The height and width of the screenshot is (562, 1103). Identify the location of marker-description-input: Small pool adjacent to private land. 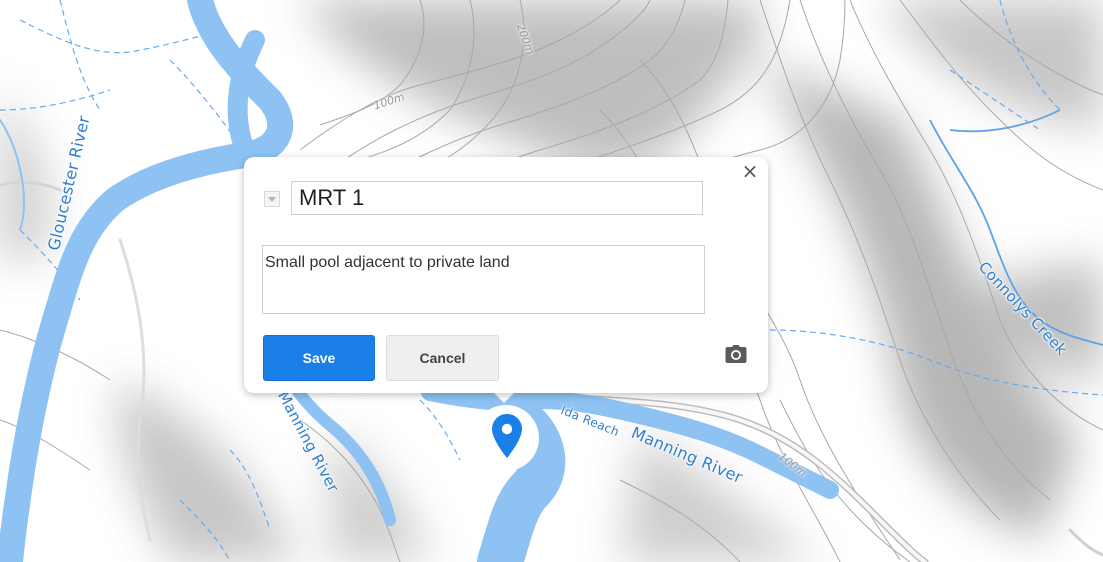
(483, 279).